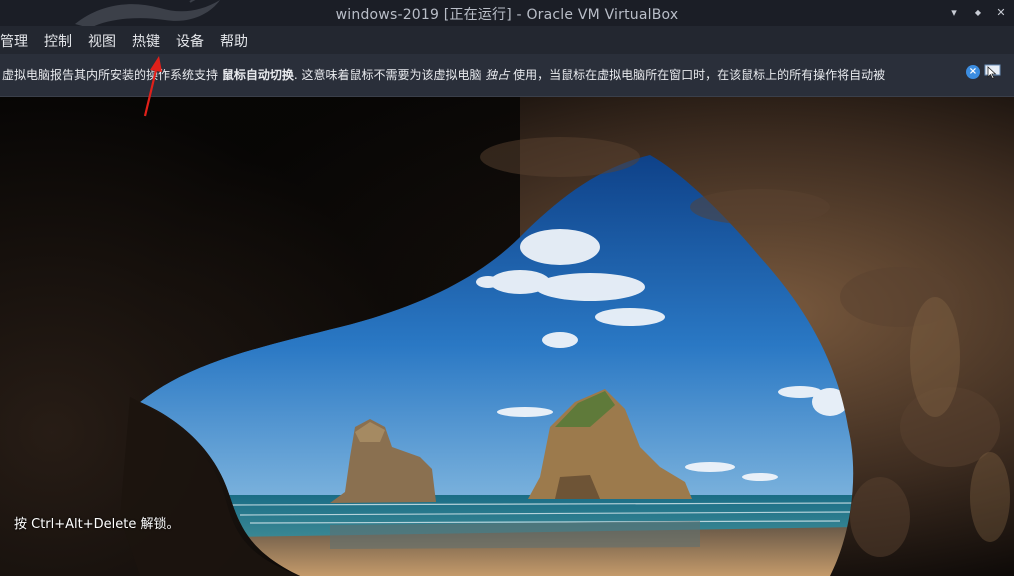 Image resolution: width=1014 pixels, height=576 pixels. What do you see at coordinates (992, 72) in the screenshot?
I see `mouse-integration-icon` at bounding box center [992, 72].